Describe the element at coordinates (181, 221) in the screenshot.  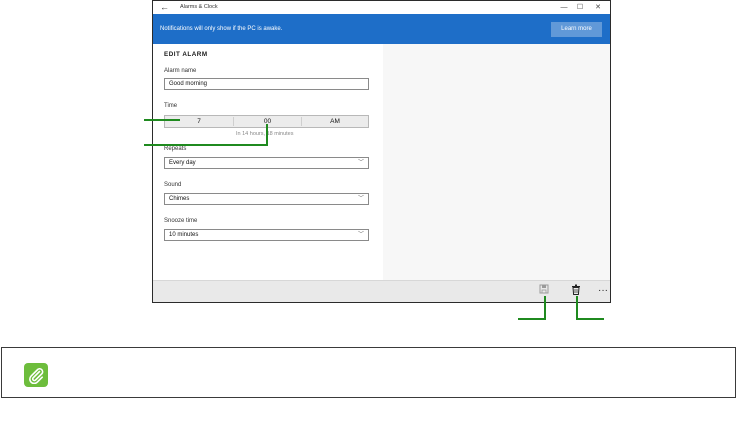
I see `snooze-label: Snooze time` at that location.